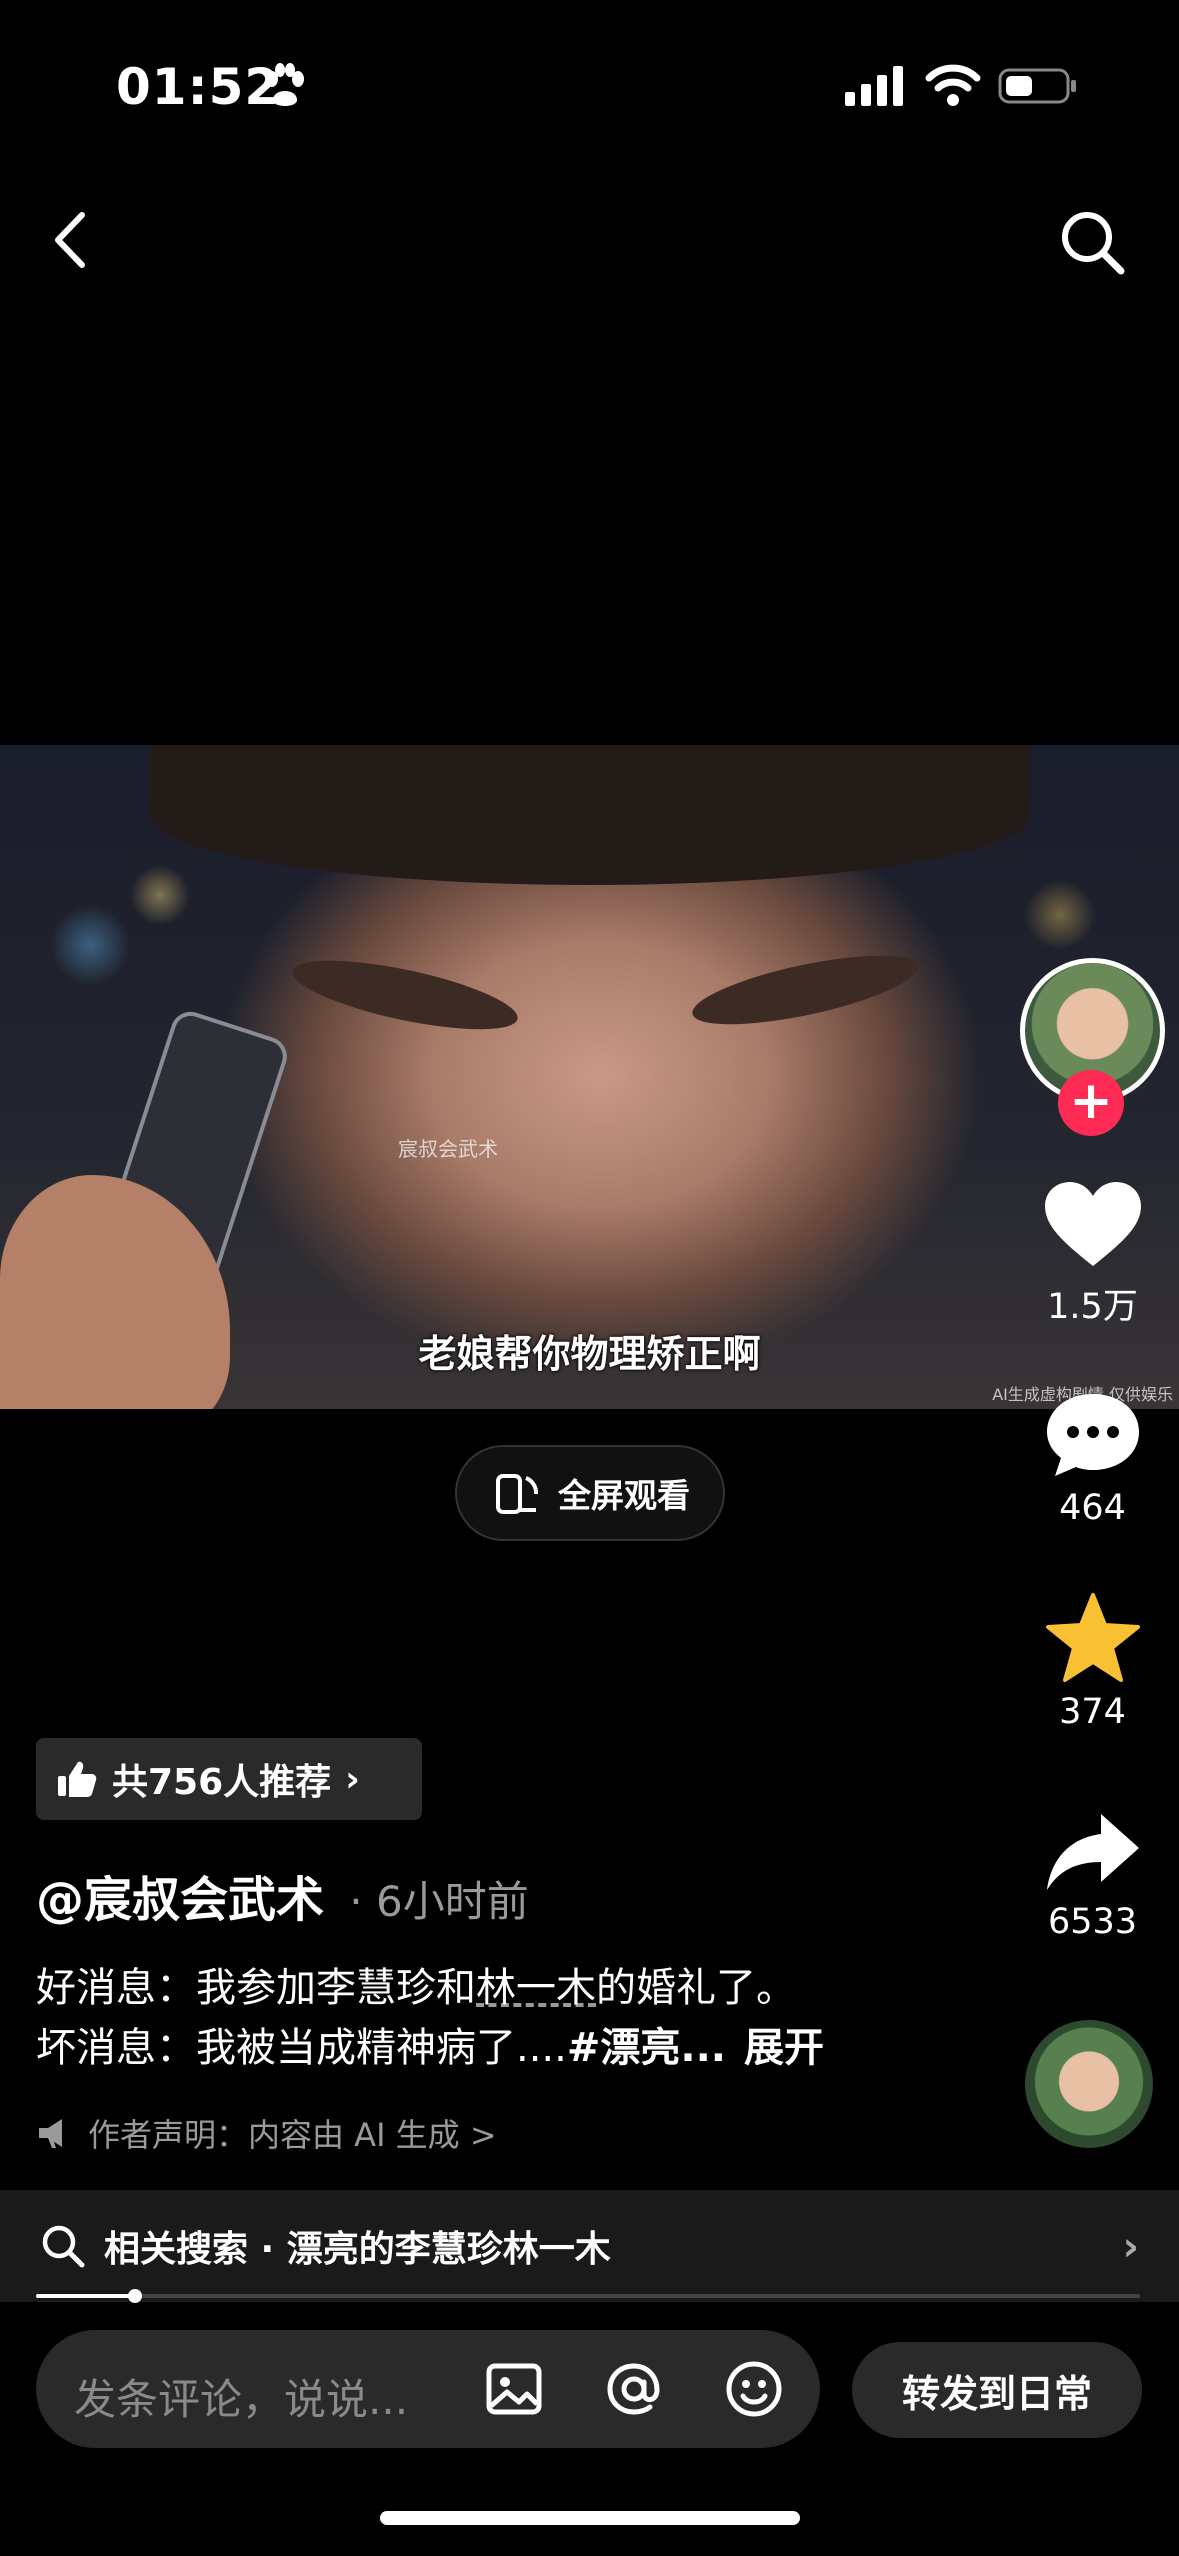  I want to click on home-indicator, so click(590, 2518).